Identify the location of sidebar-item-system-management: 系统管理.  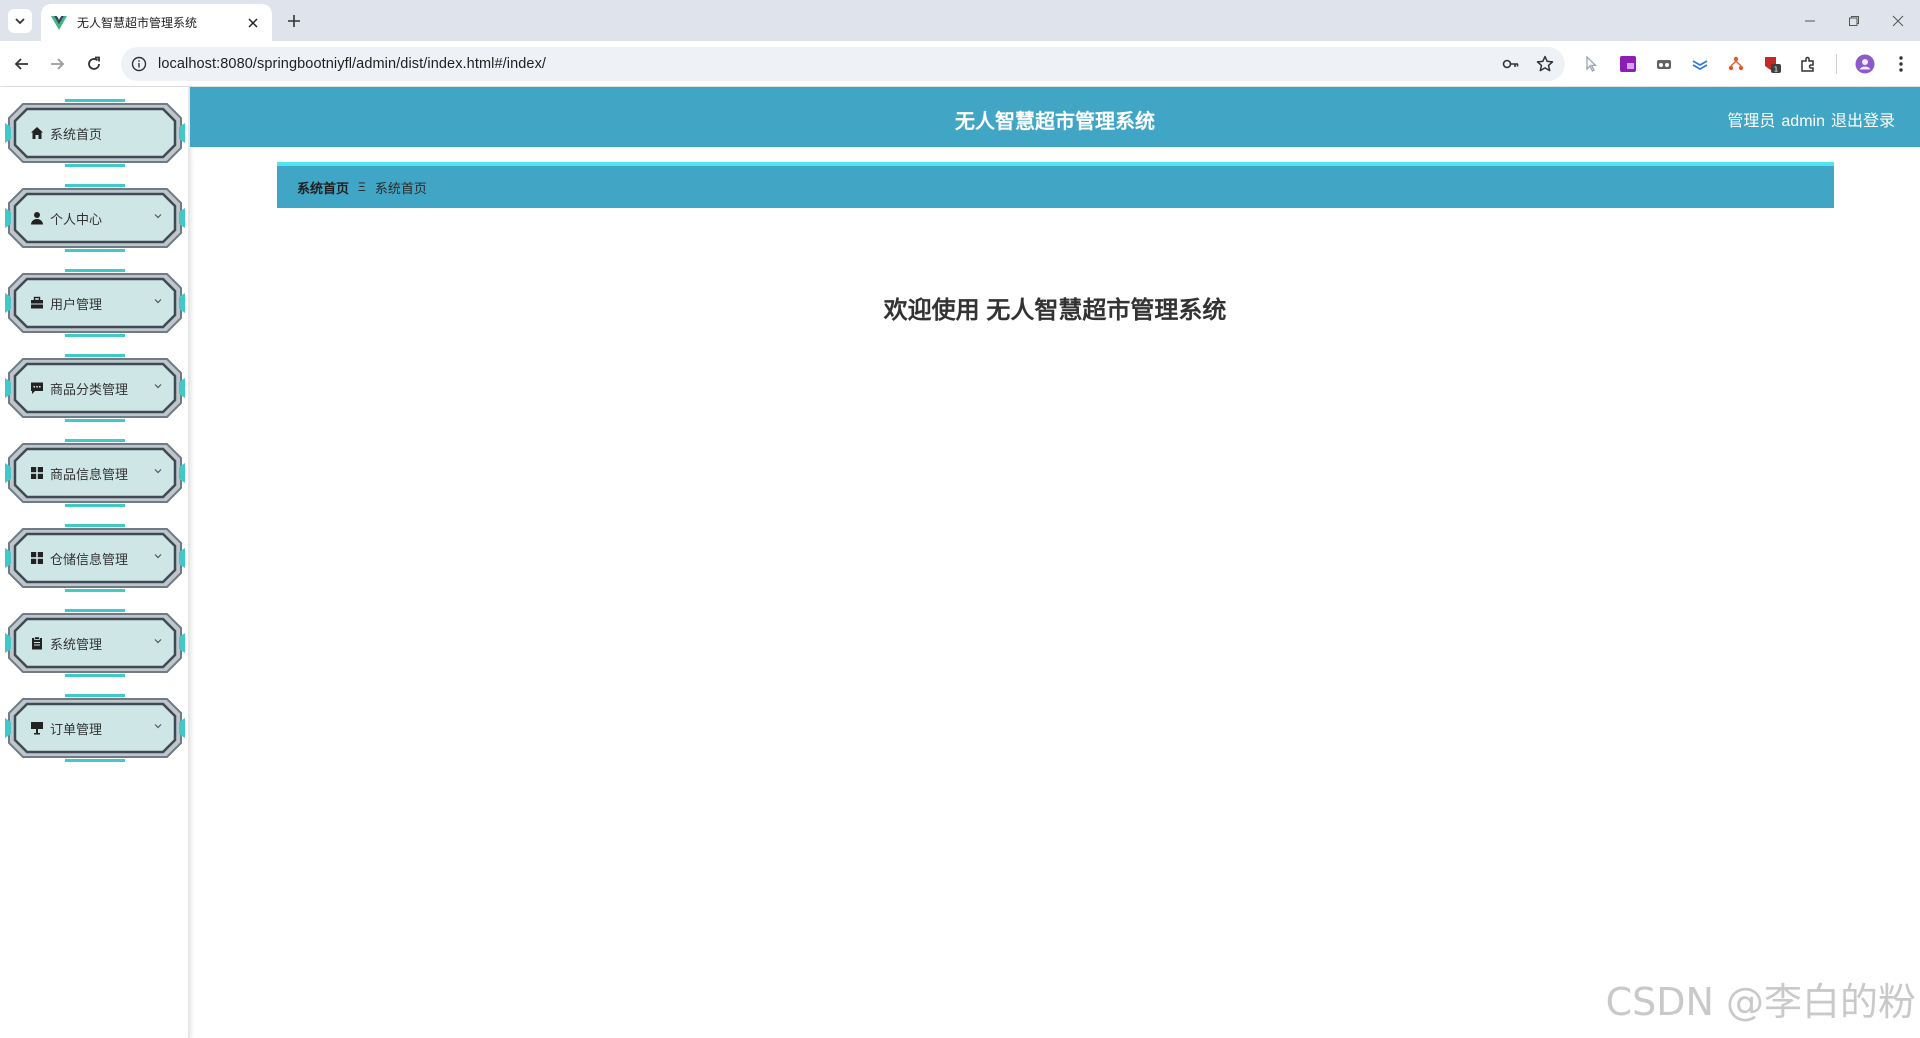
(95, 643).